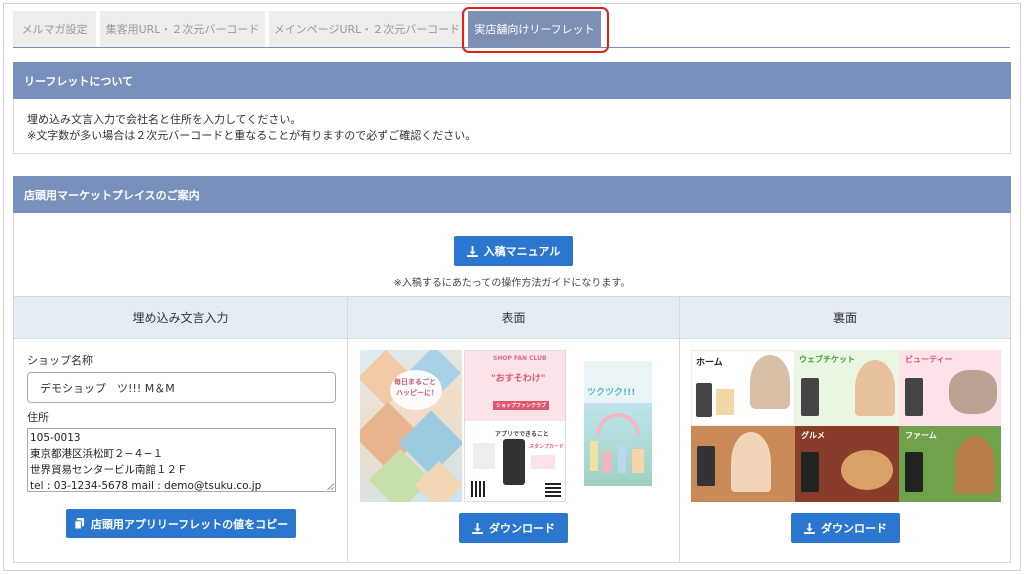  I want to click on shop-name-value: デモショップ ツ!!! M＆M, so click(107, 388).